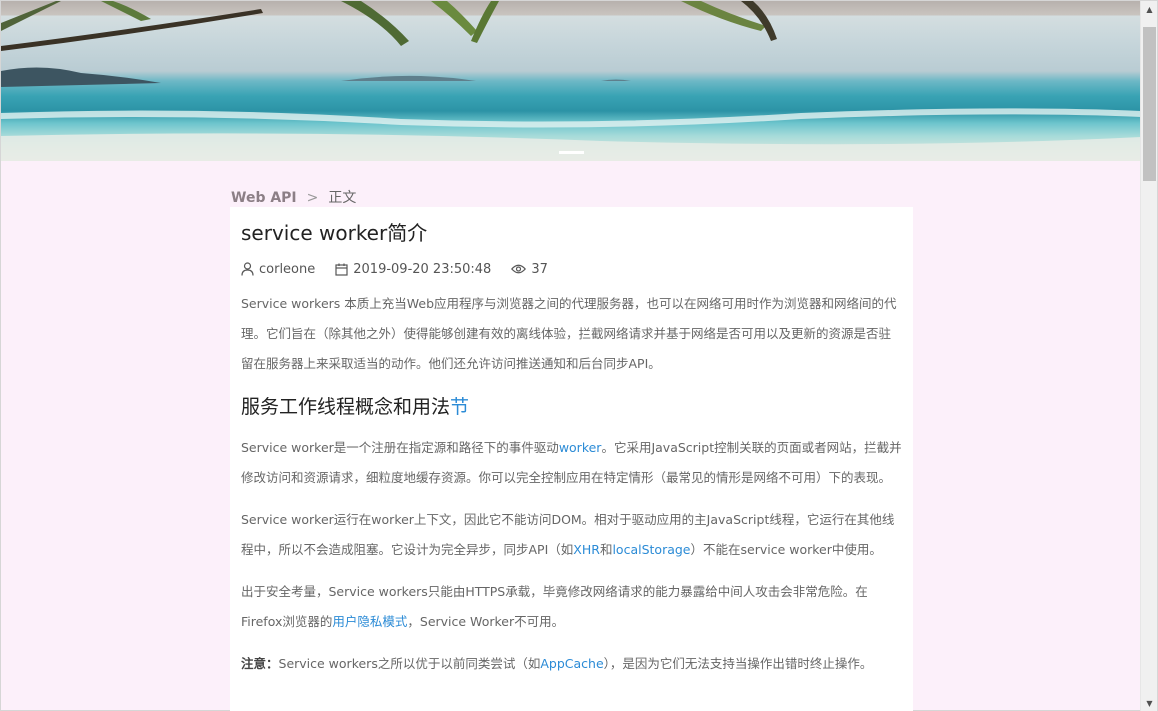 This screenshot has height=711, width=1158. What do you see at coordinates (1149, 104) in the screenshot?
I see `scroll-thumb` at bounding box center [1149, 104].